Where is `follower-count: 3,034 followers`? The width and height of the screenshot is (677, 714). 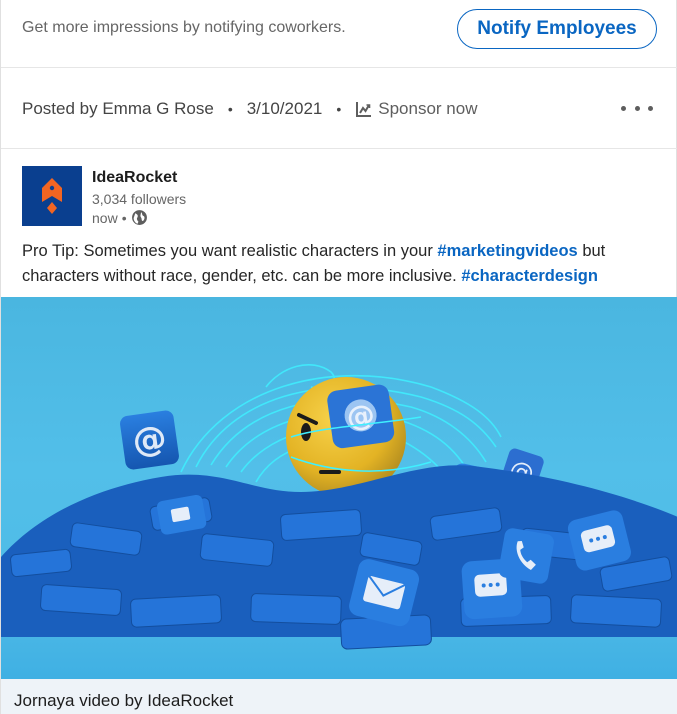
follower-count: 3,034 followers is located at coordinates (139, 199).